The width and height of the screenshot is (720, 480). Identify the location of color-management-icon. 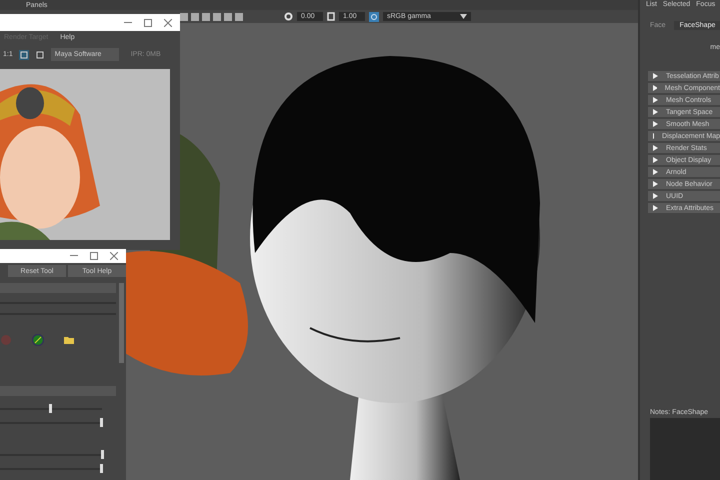
(374, 17).